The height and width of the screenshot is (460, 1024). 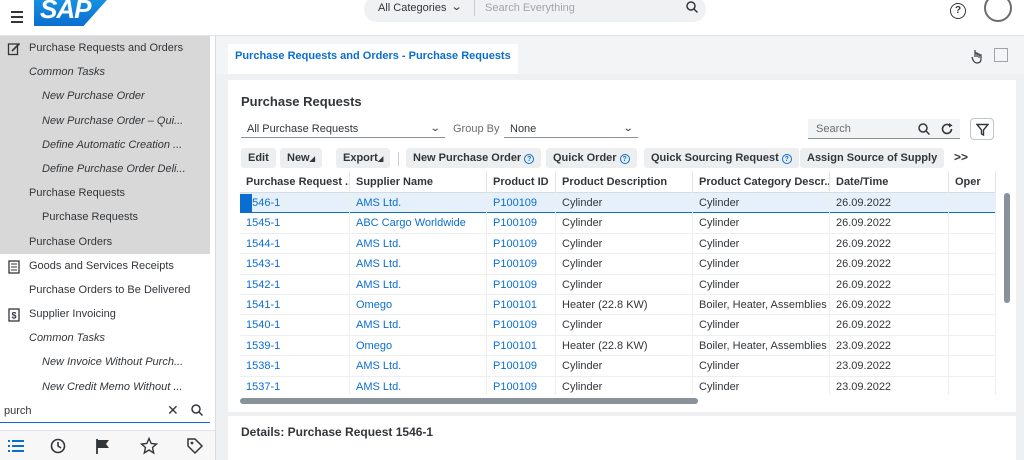 I want to click on search-category-select: All Categories, so click(x=412, y=8).